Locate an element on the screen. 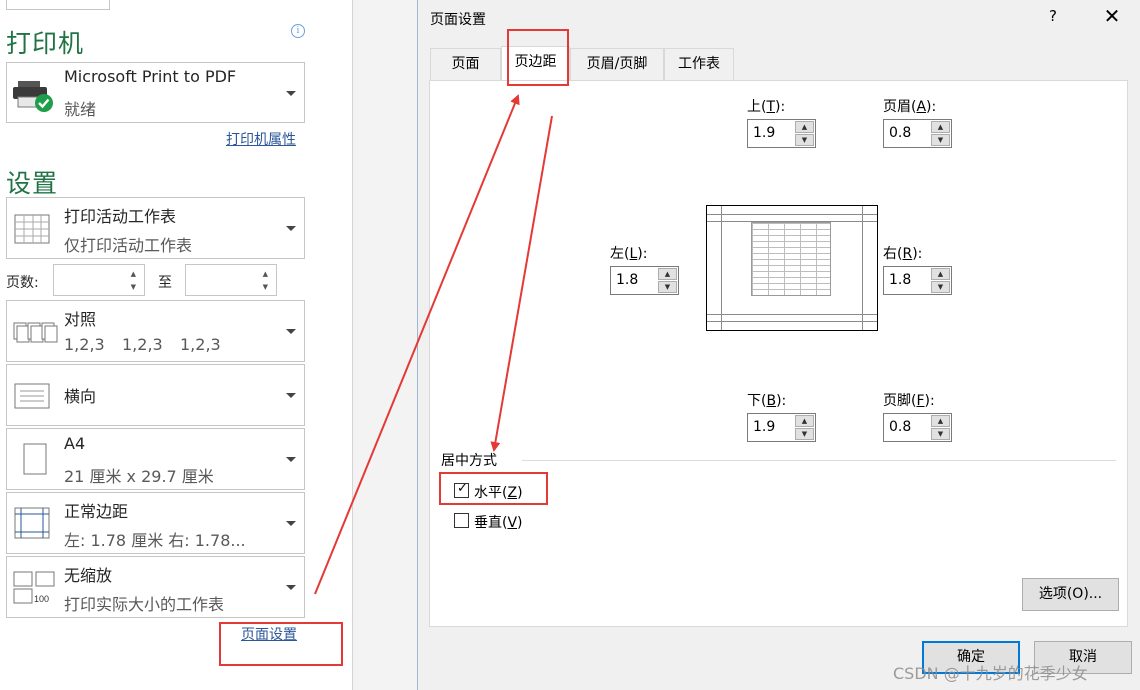 The width and height of the screenshot is (1140, 690). preview-area-background is located at coordinates (385, 345).